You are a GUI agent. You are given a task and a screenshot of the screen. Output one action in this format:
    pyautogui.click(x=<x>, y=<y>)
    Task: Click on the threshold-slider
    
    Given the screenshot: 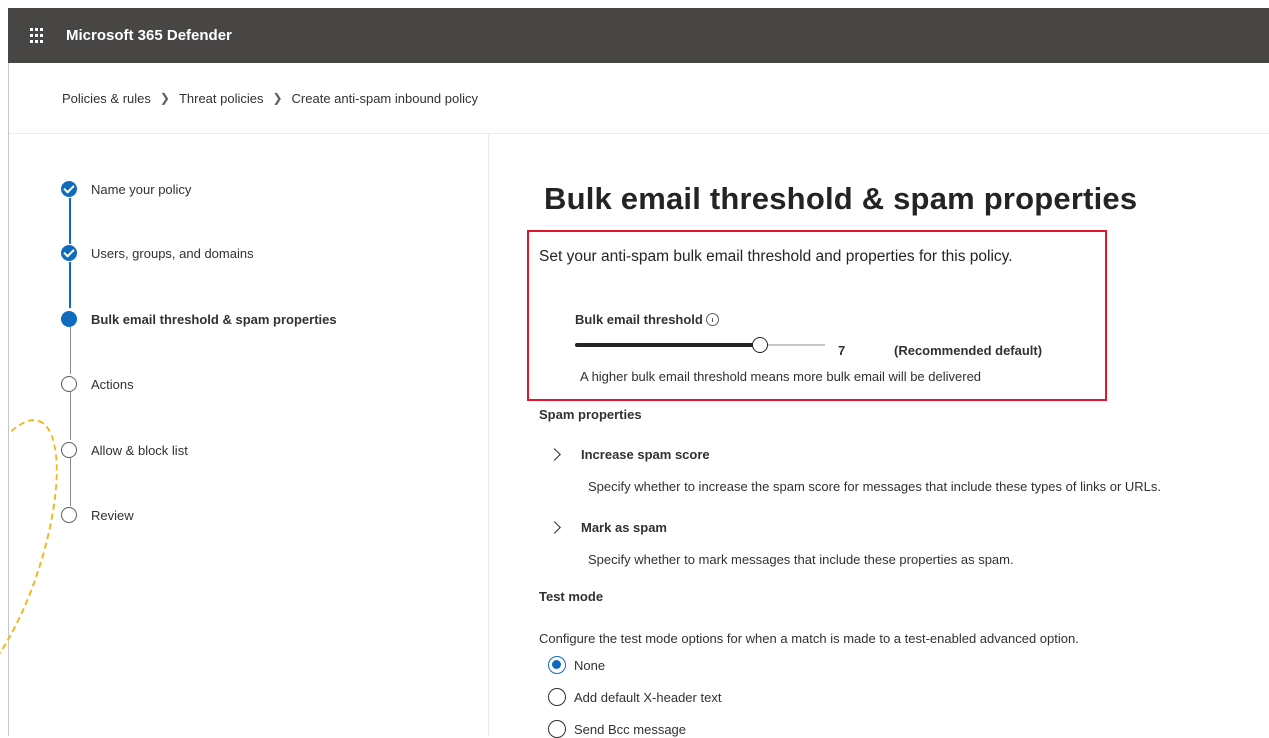 What is the action you would take?
    pyautogui.click(x=700, y=345)
    